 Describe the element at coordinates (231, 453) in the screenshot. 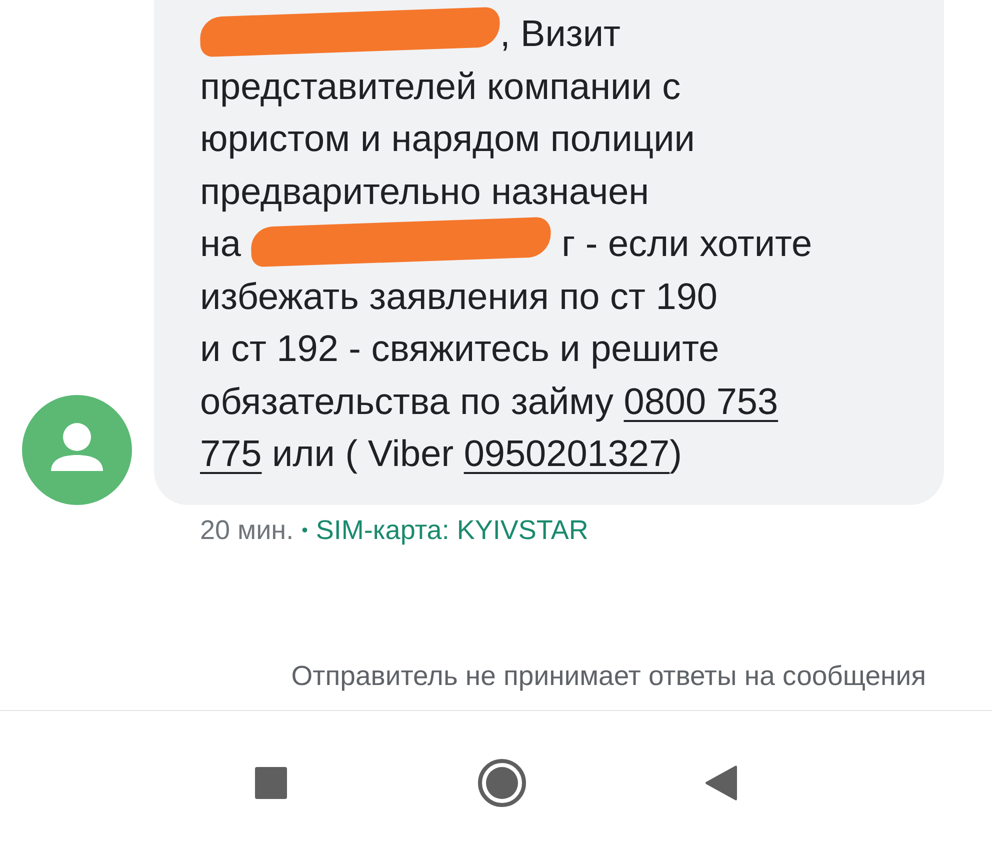

I see `phone-link: 775` at that location.